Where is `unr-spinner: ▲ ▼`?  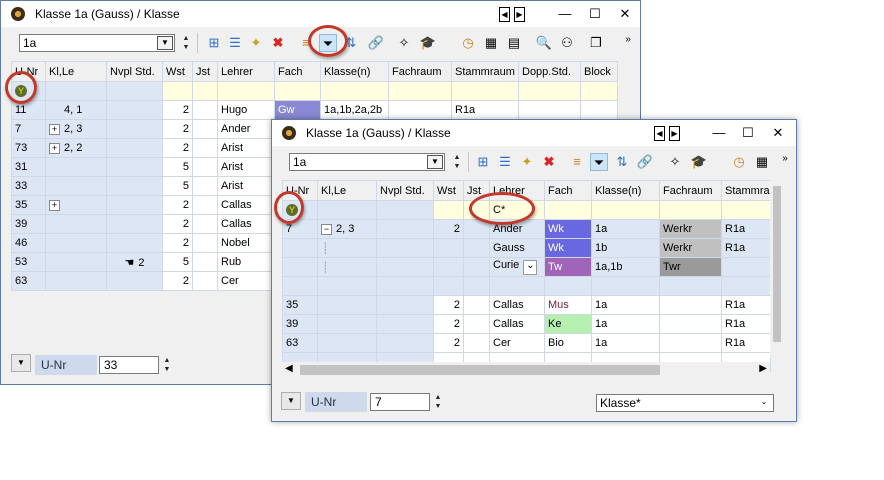
unr-spinner: ▲ ▼ is located at coordinates (438, 402).